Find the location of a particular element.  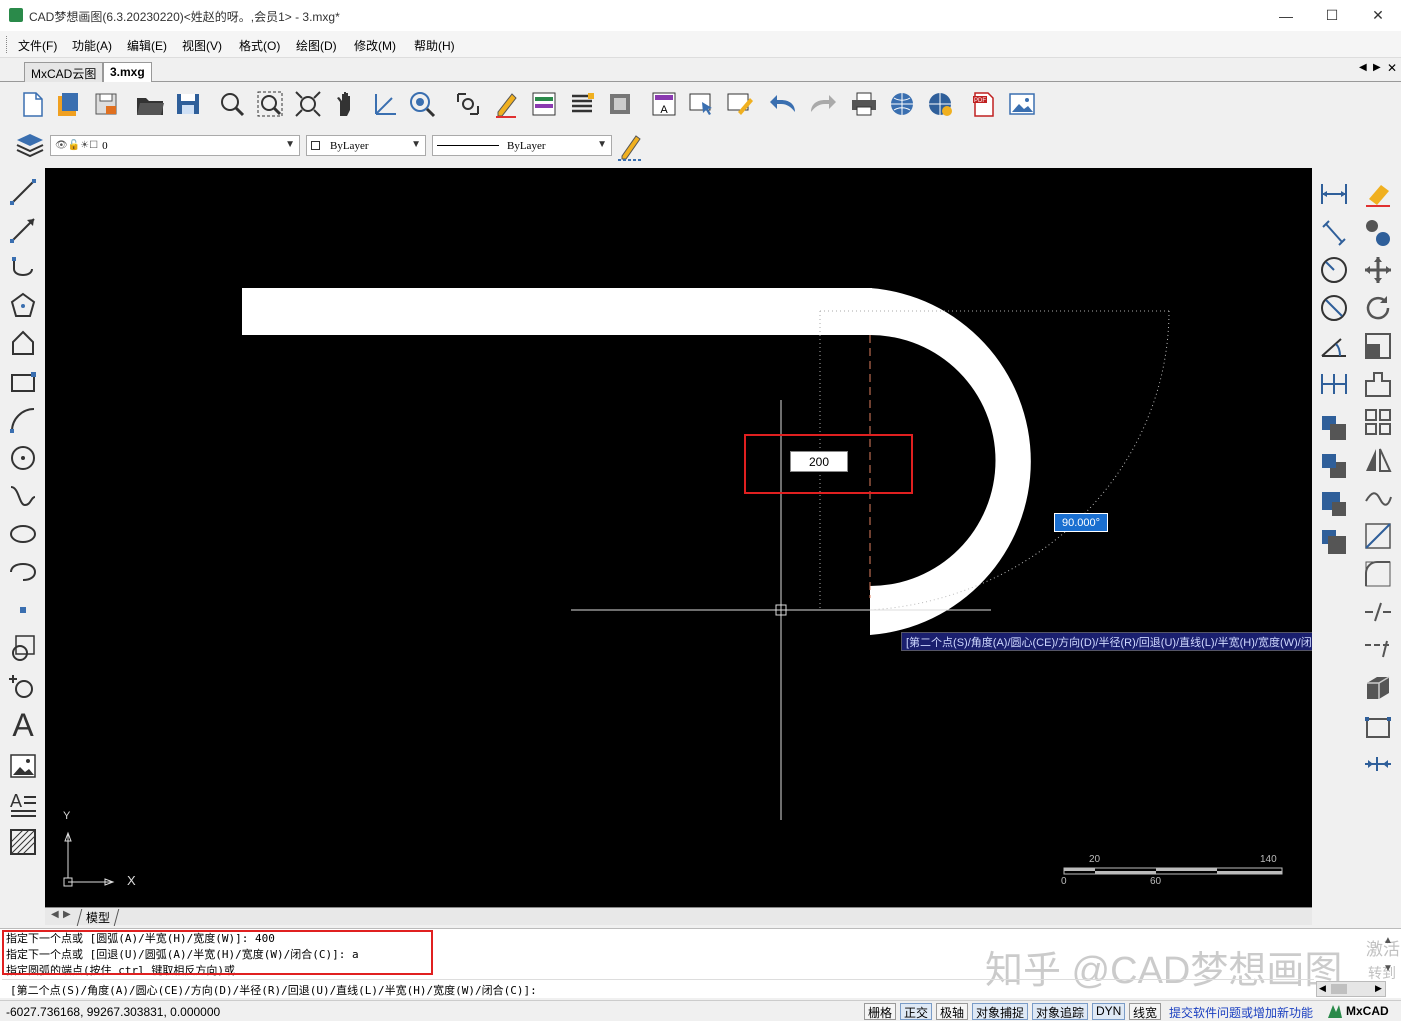

ortho-toggle: 正交 is located at coordinates (916, 1011).